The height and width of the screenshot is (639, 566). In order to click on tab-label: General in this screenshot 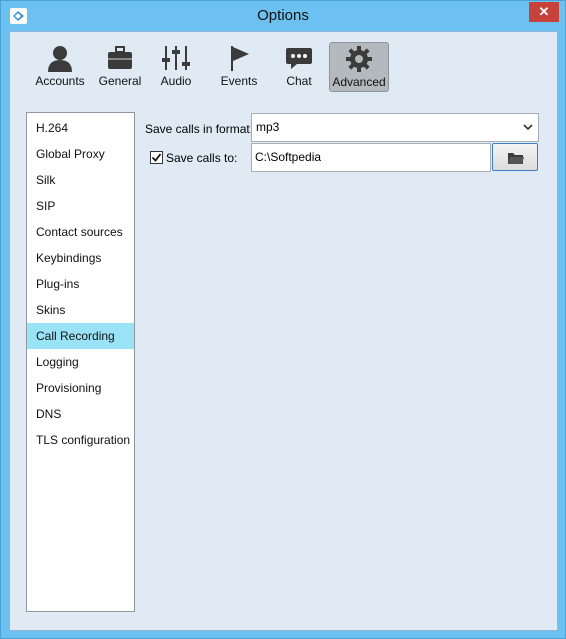, I will do `click(120, 81)`.